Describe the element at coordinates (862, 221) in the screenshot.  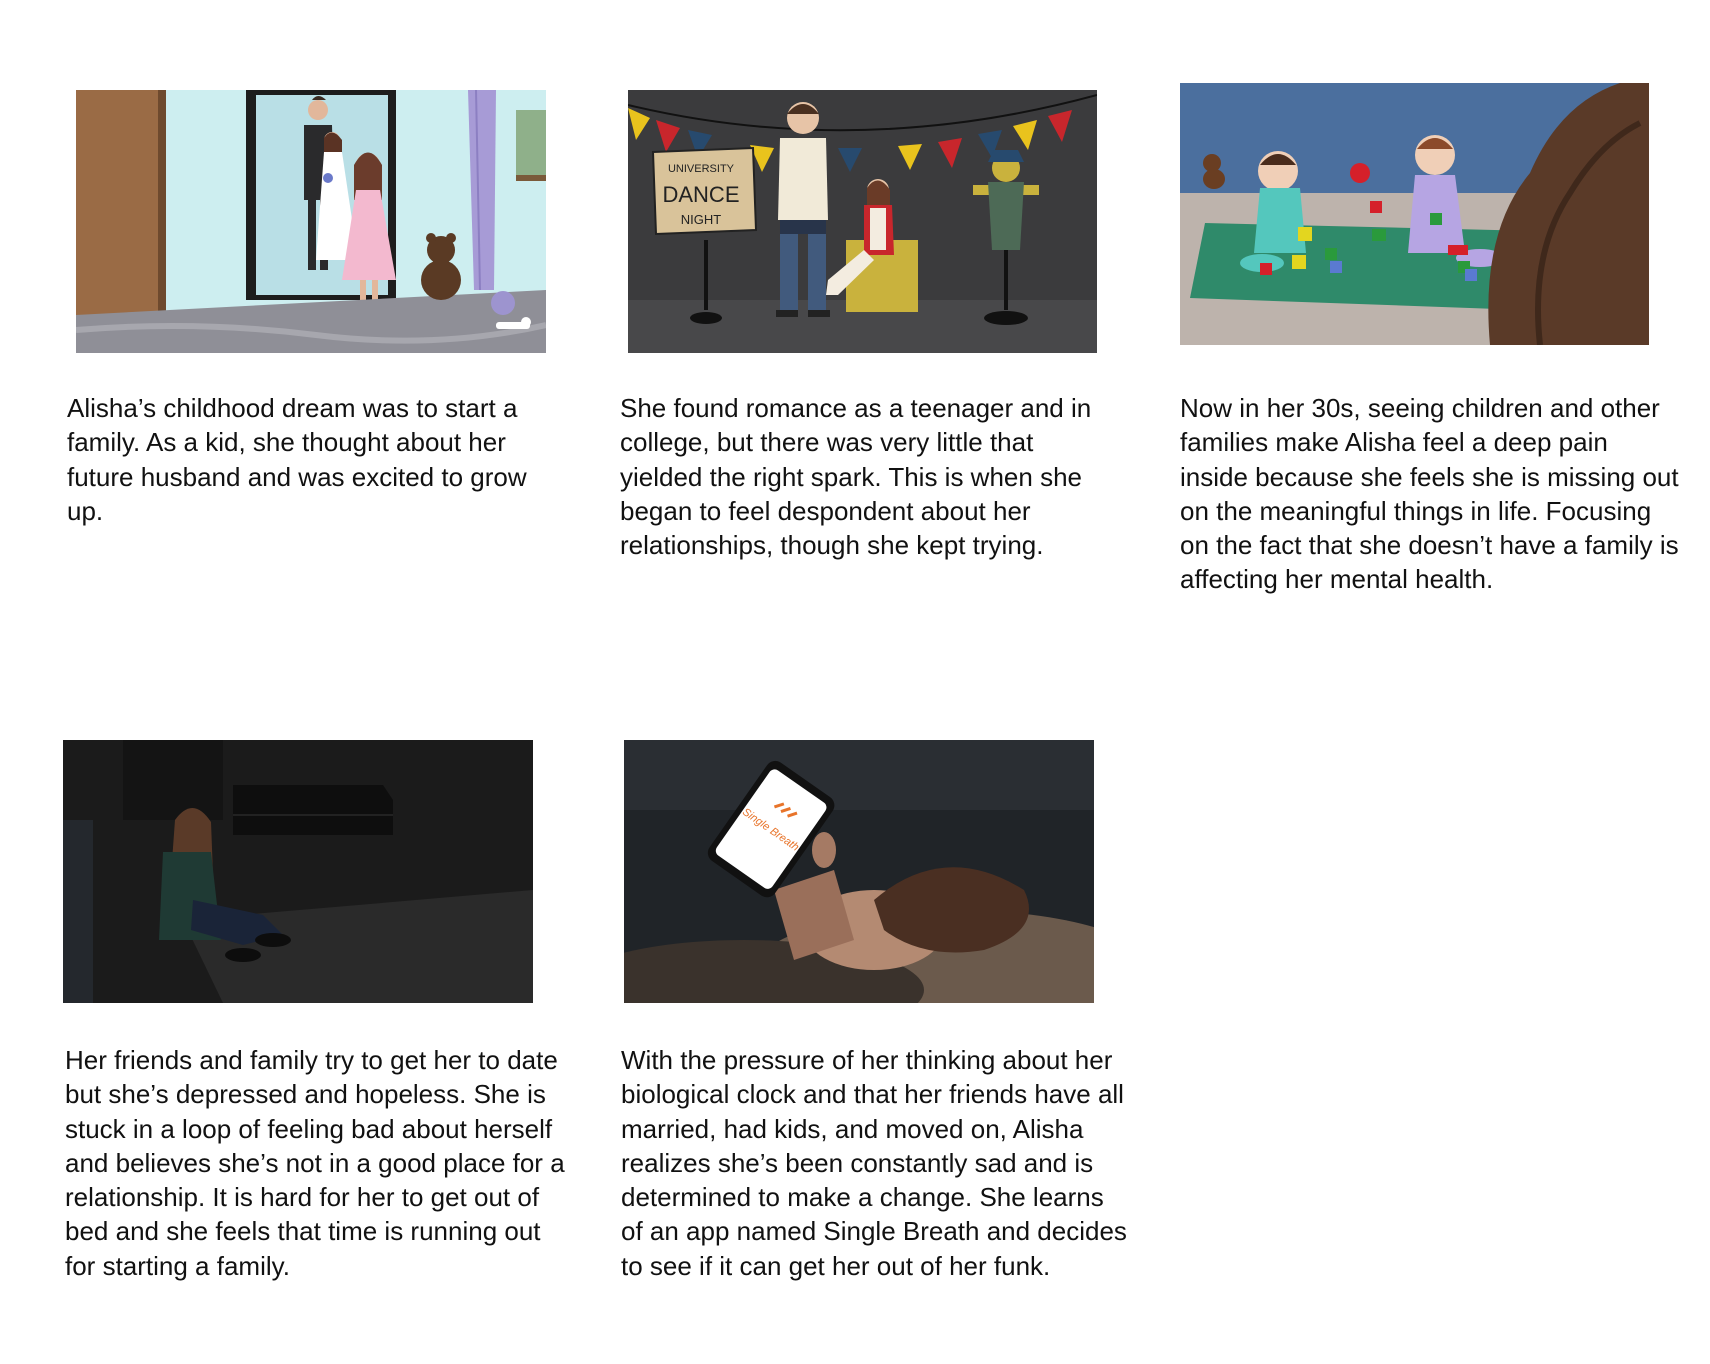
I see `panel-2-illustration: UNIVERSITY DANCE NIGHT` at that location.